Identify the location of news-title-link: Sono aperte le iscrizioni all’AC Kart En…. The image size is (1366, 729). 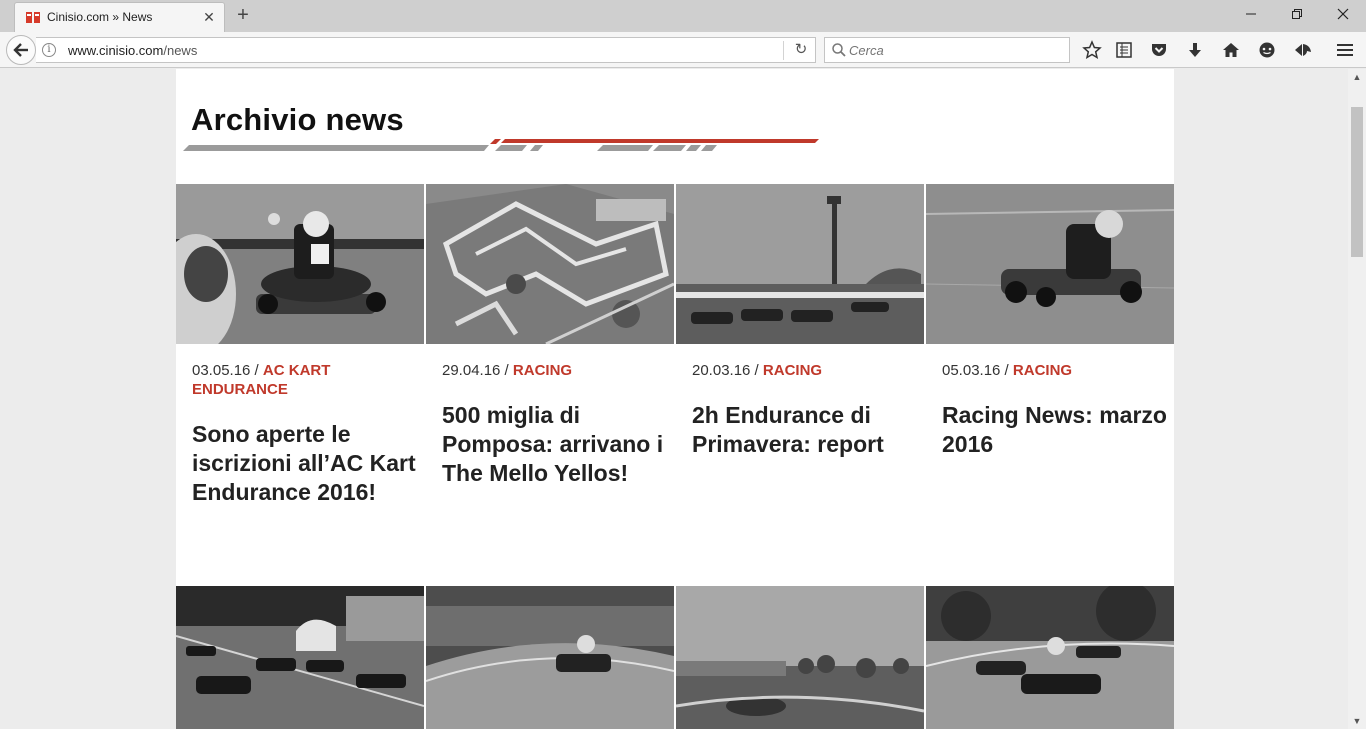
(304, 463).